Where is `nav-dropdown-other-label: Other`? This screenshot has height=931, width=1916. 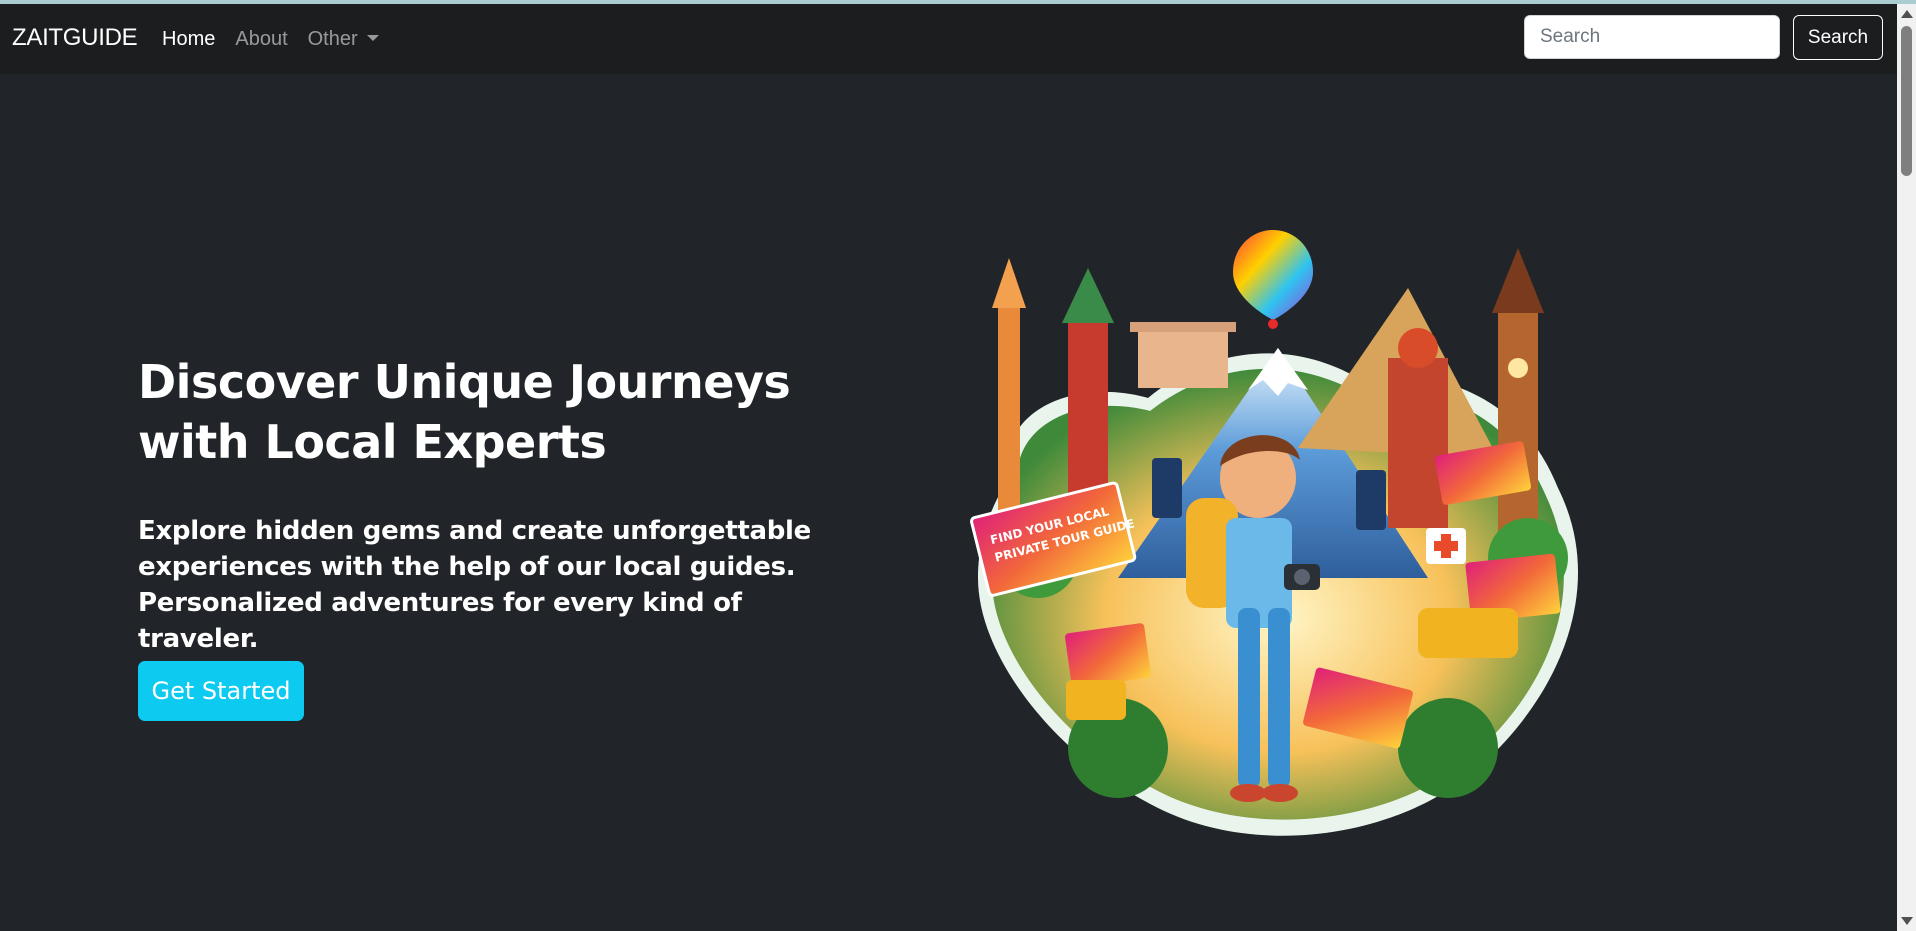
nav-dropdown-other-label: Other is located at coordinates (332, 39).